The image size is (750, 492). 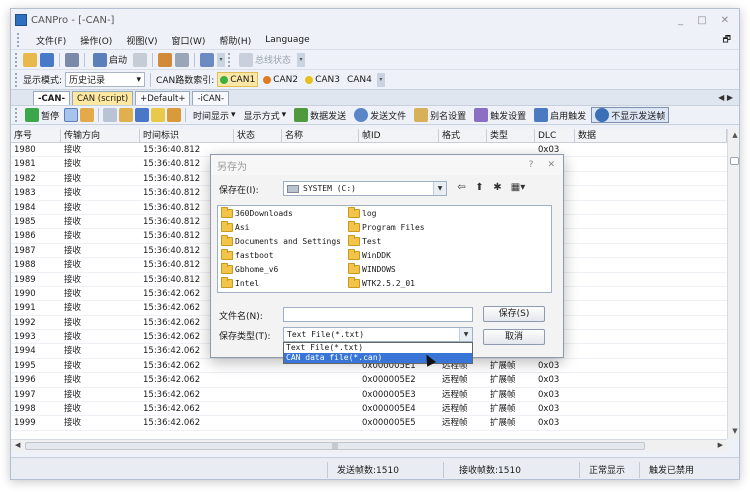 What do you see at coordinates (369, 380) in the screenshot?
I see `table-row: 1996 接收 15:36:42.062 0x000005E2 远程帧 扩展帧 0x03` at bounding box center [369, 380].